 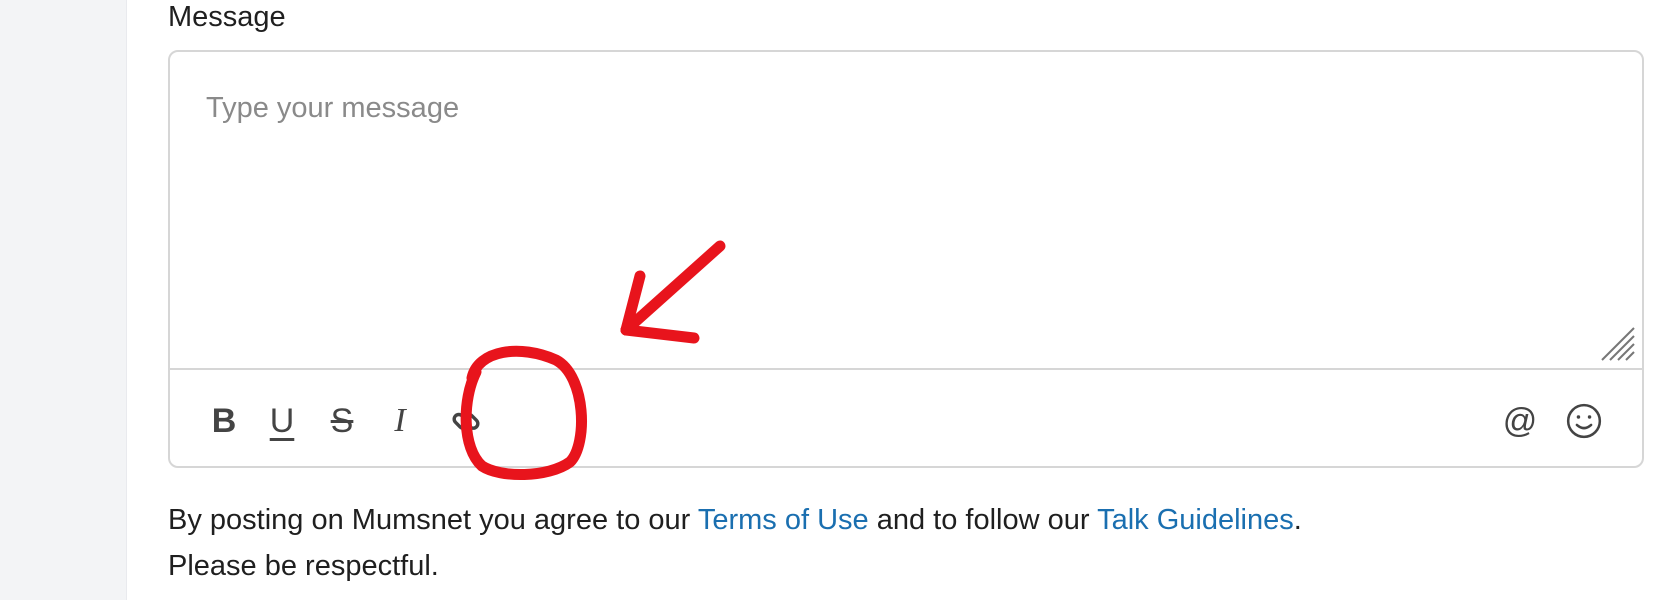 I want to click on bold-icon: B, so click(x=224, y=420).